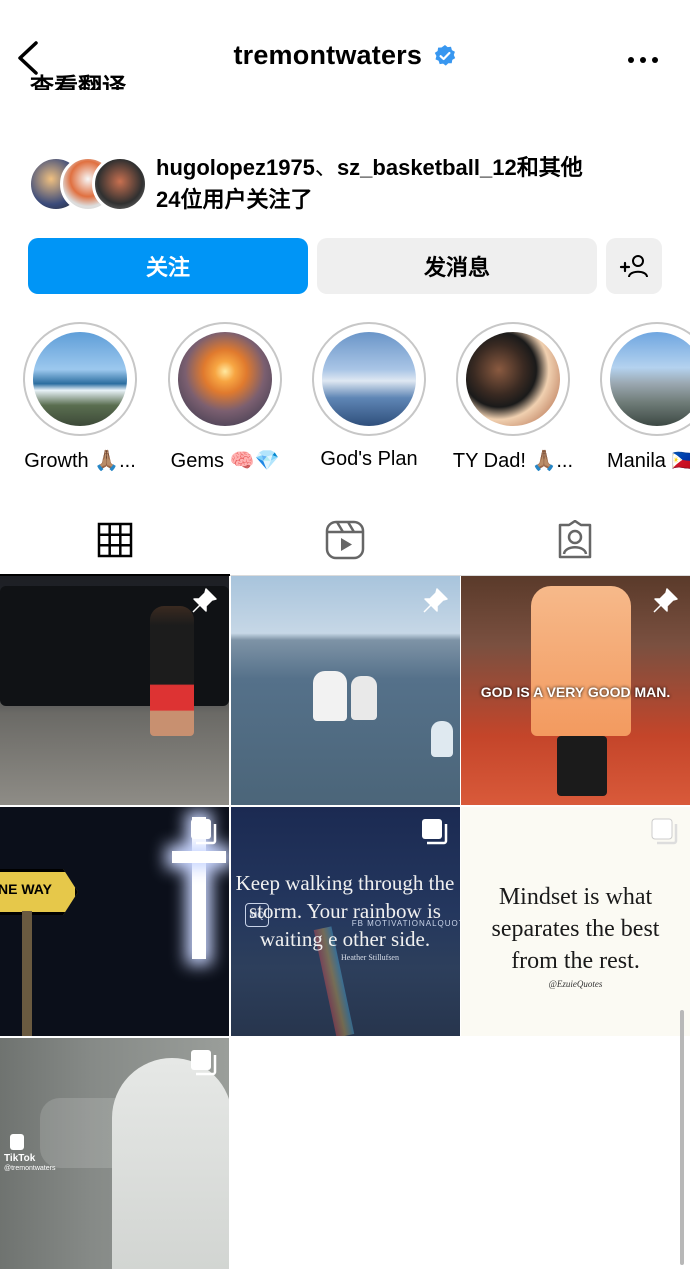 This screenshot has width=690, height=1269. What do you see at coordinates (643, 60) in the screenshot?
I see `more-horizontal-icon` at bounding box center [643, 60].